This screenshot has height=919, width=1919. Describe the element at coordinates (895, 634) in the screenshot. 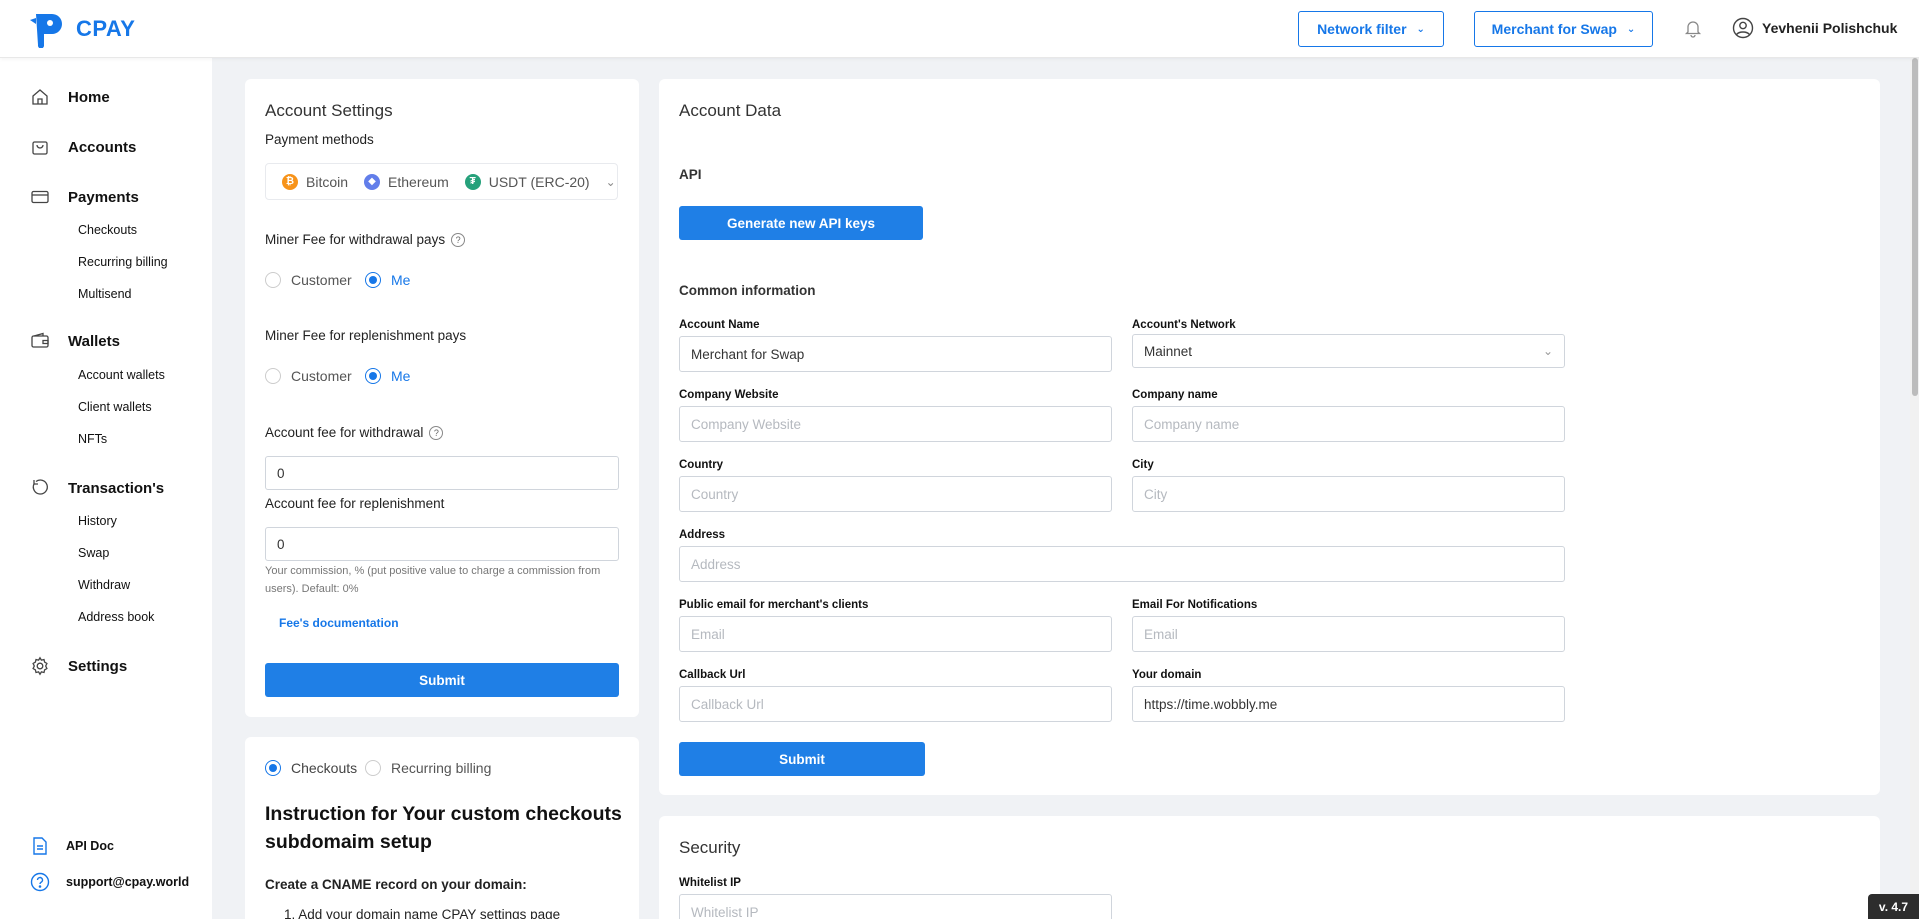

I see `public-email-input: Email` at that location.